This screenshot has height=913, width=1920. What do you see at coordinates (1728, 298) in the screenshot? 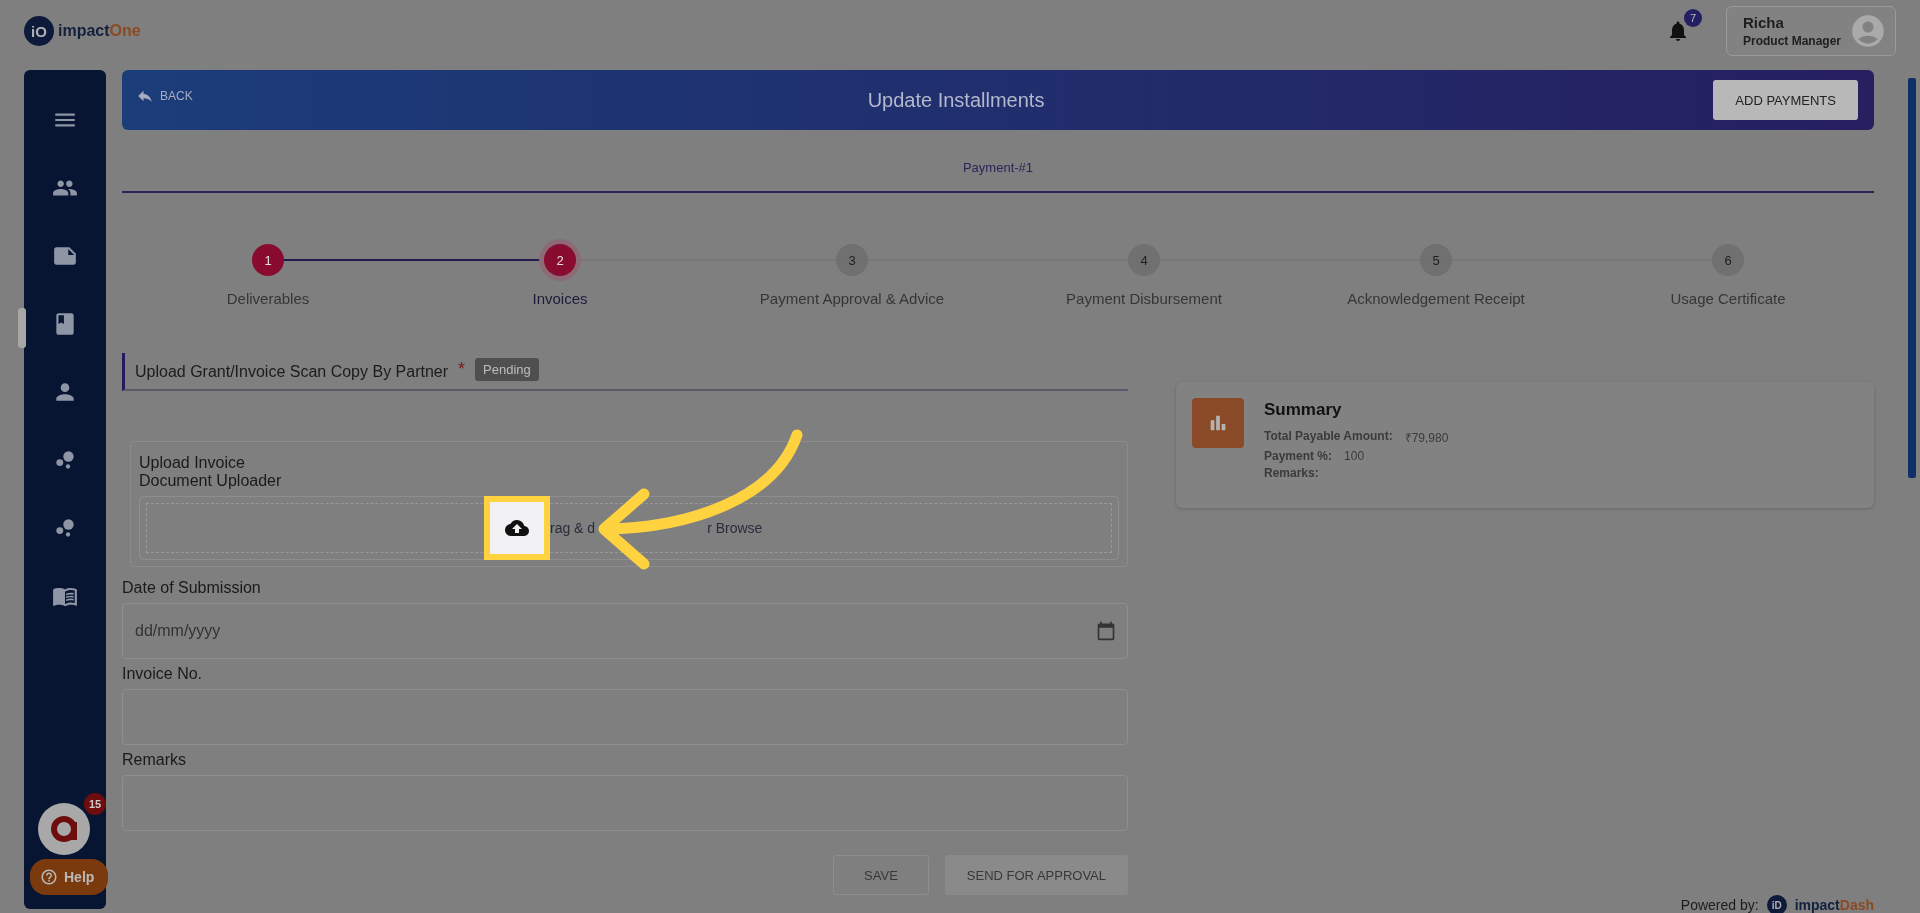
I see `step-label: Usage Certificate` at bounding box center [1728, 298].